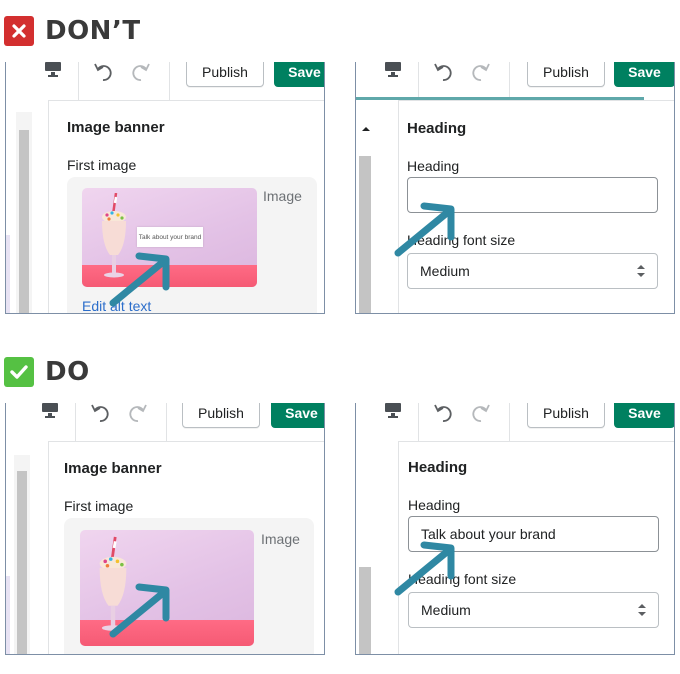  What do you see at coordinates (500, 98) in the screenshot?
I see `loading-bar` at bounding box center [500, 98].